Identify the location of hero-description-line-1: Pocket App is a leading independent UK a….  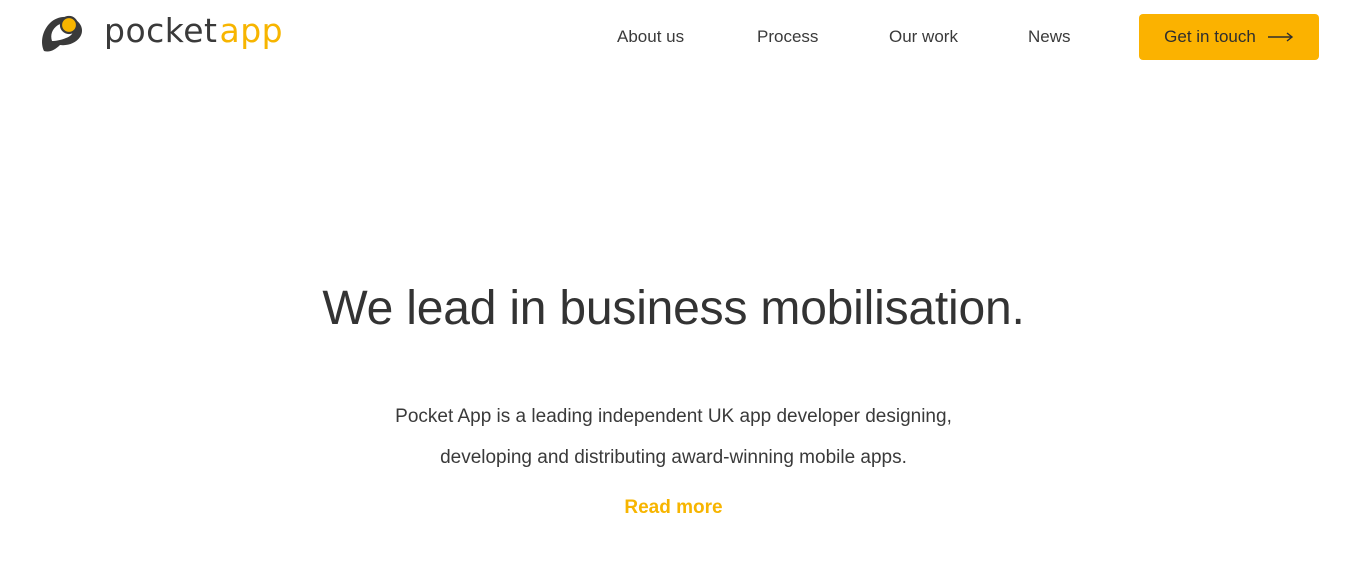
(673, 416).